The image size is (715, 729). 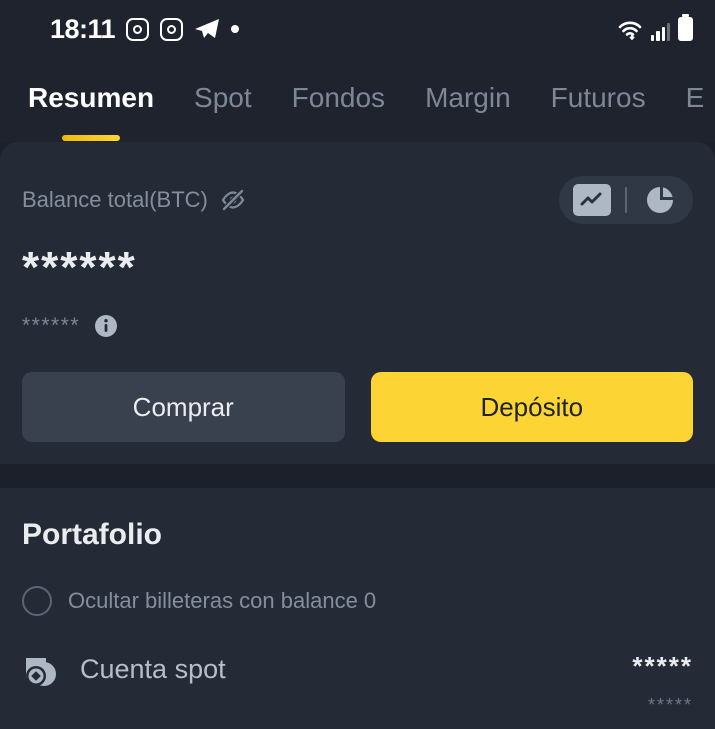 I want to click on toggle-divider, so click(x=626, y=200).